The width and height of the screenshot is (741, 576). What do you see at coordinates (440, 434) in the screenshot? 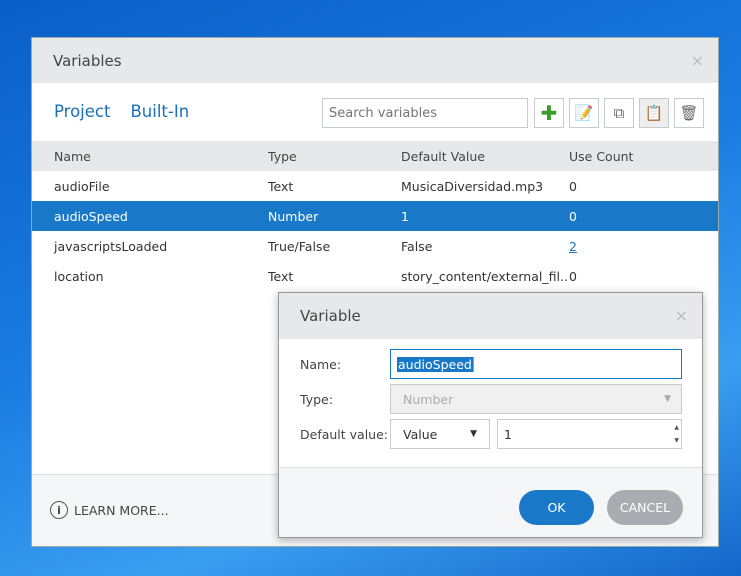
I see `default-mode-select: Value ▼` at bounding box center [440, 434].